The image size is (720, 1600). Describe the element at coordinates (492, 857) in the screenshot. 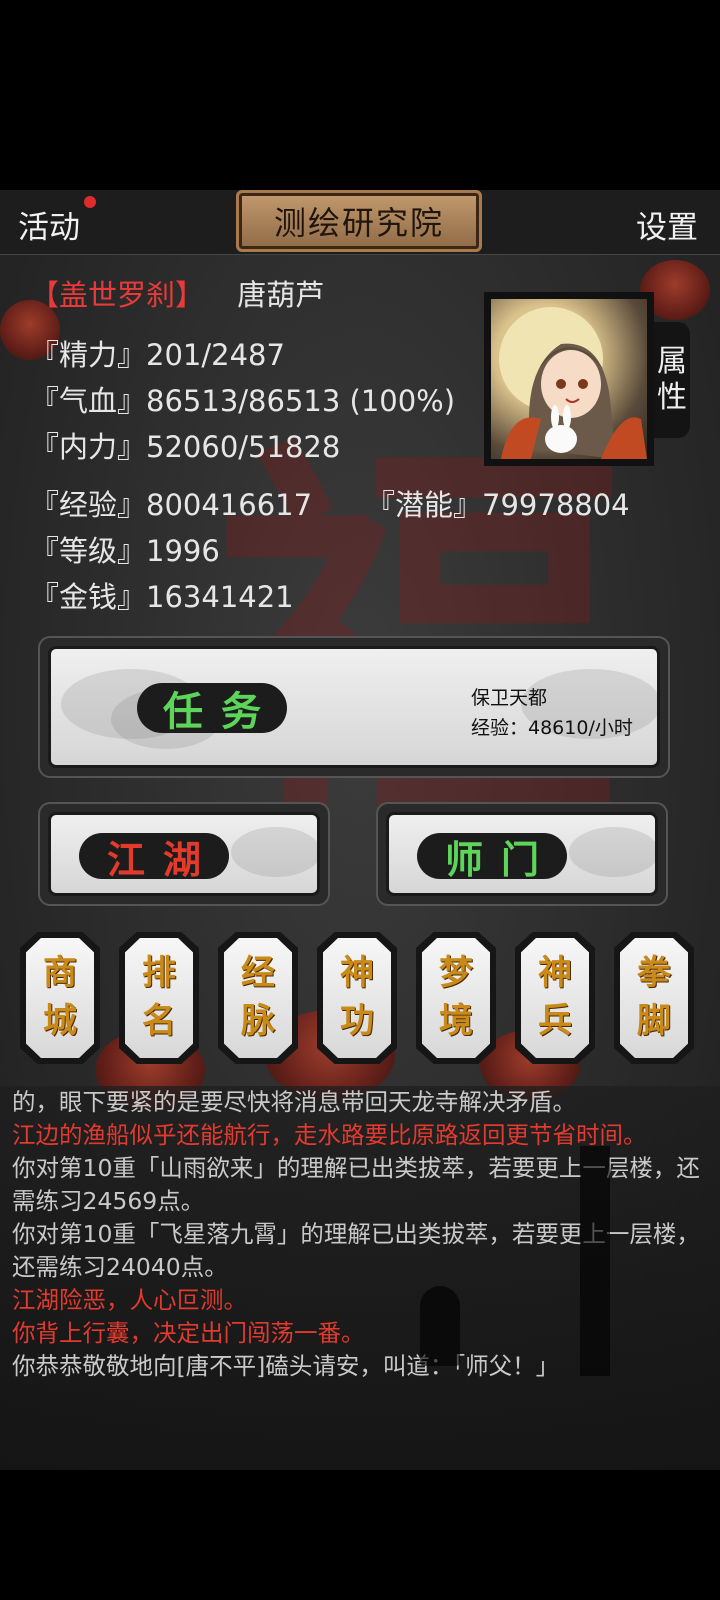

I see `shimen-button: 师门` at that location.